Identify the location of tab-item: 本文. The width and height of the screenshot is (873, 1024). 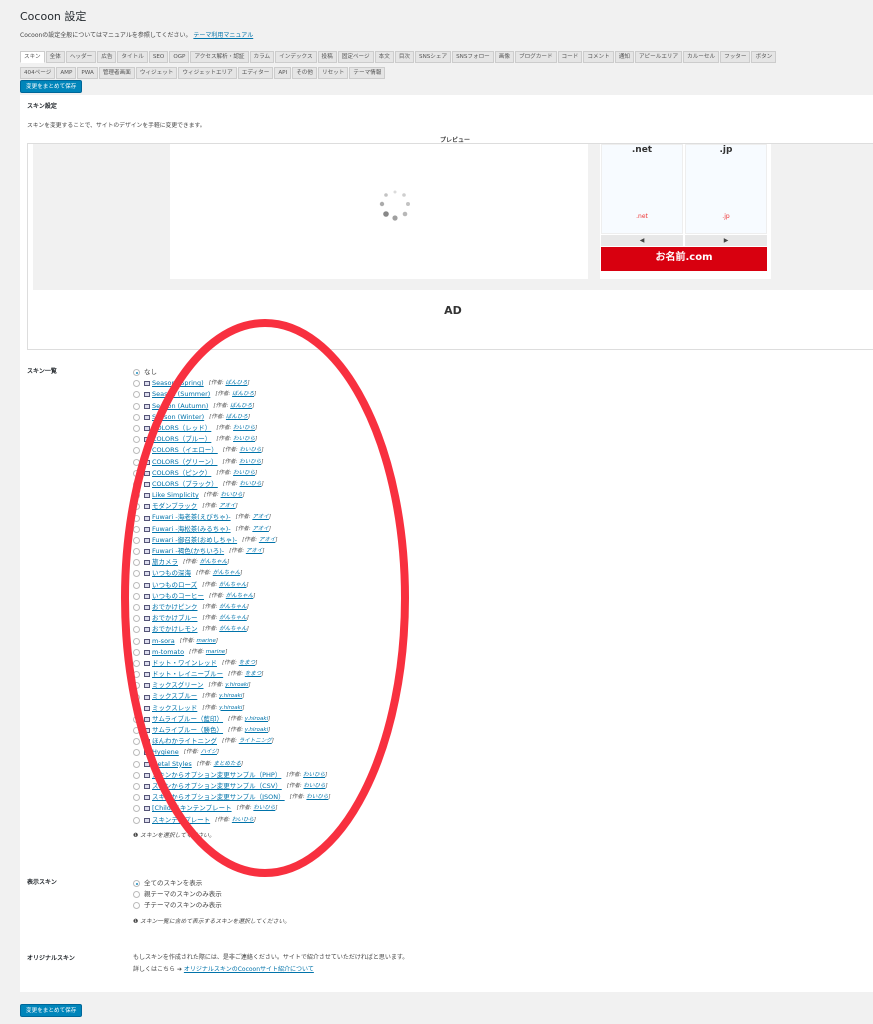
(384, 57).